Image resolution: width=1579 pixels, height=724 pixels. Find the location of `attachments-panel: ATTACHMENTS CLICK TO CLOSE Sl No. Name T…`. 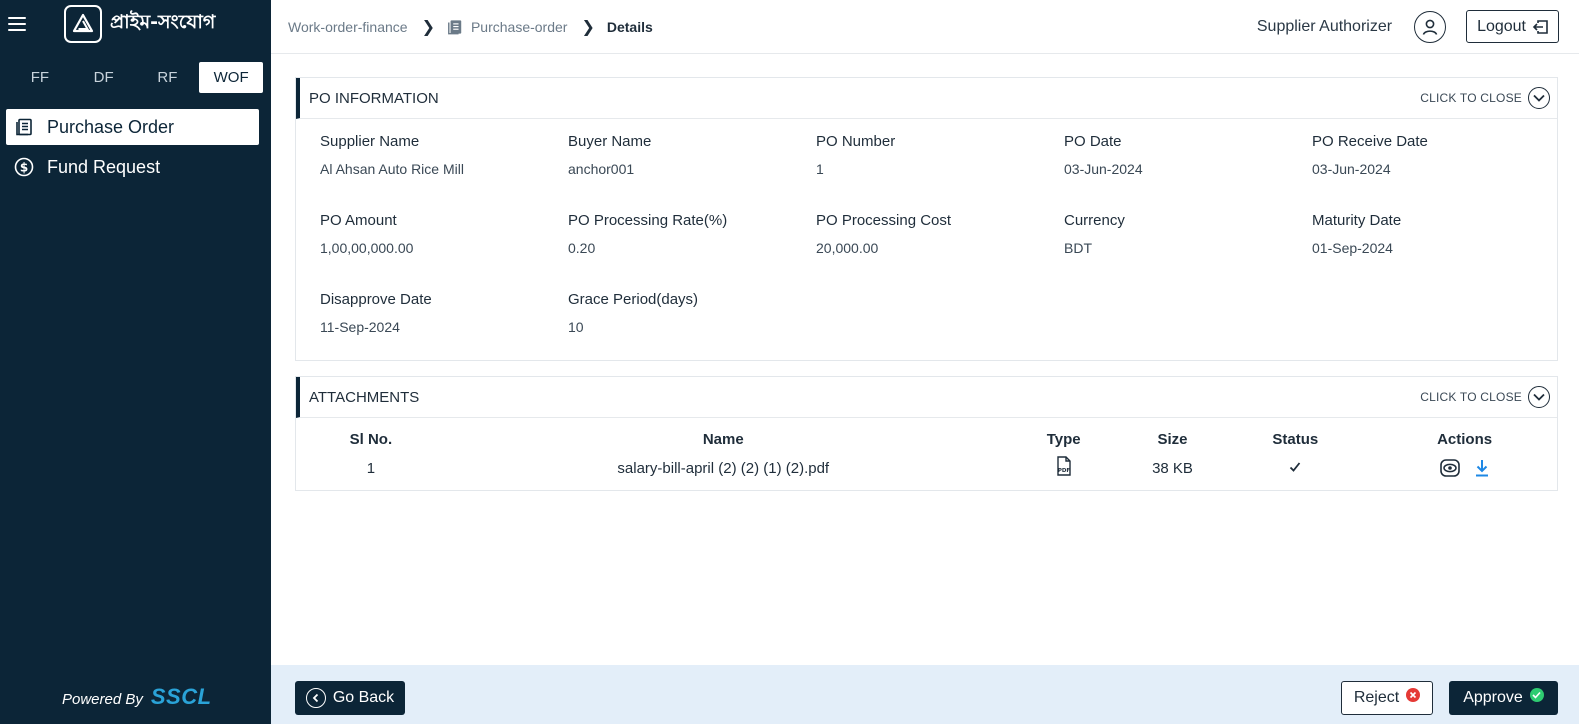

attachments-panel: ATTACHMENTS CLICK TO CLOSE Sl No. Name T… is located at coordinates (926, 433).